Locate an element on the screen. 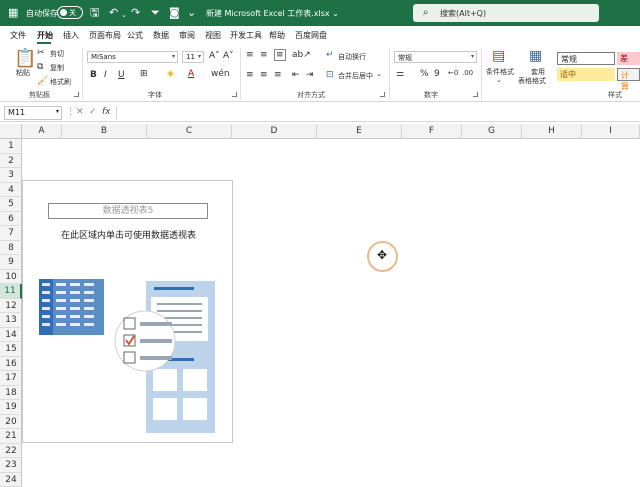  percent-icon: % is located at coordinates (424, 74).